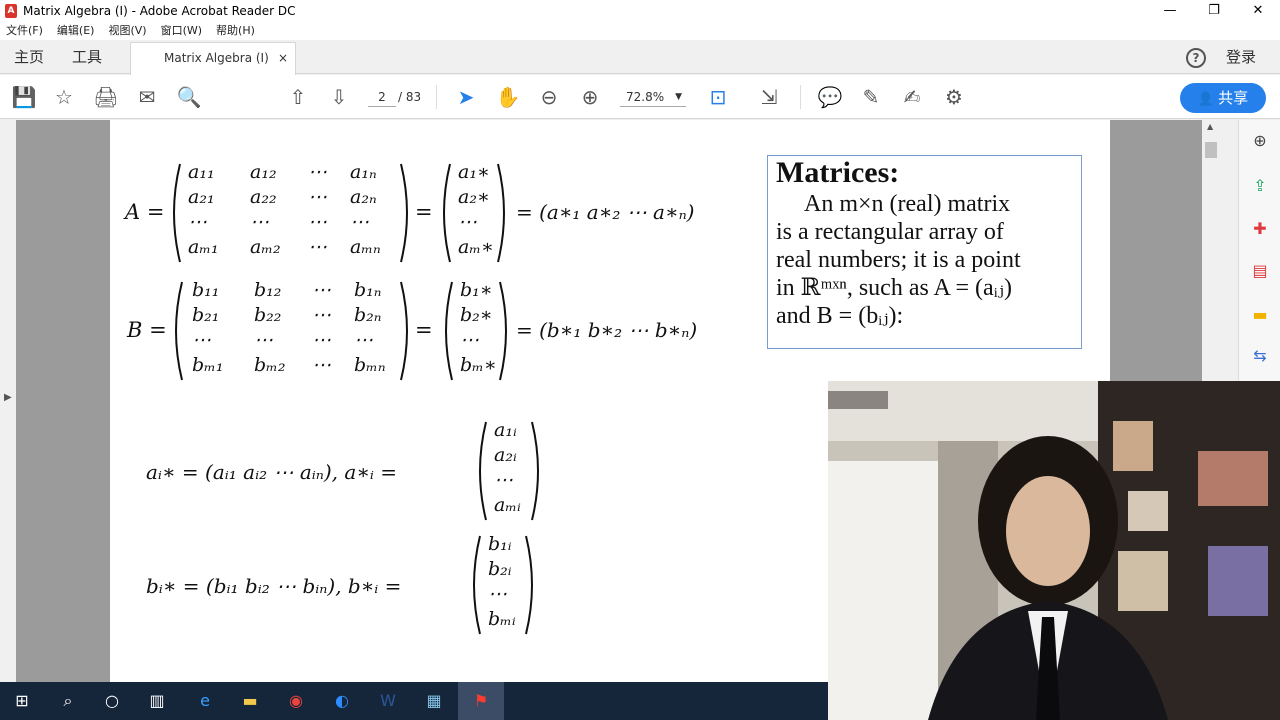 This screenshot has width=1280, height=720. I want to click on word-icon: W, so click(388, 701).